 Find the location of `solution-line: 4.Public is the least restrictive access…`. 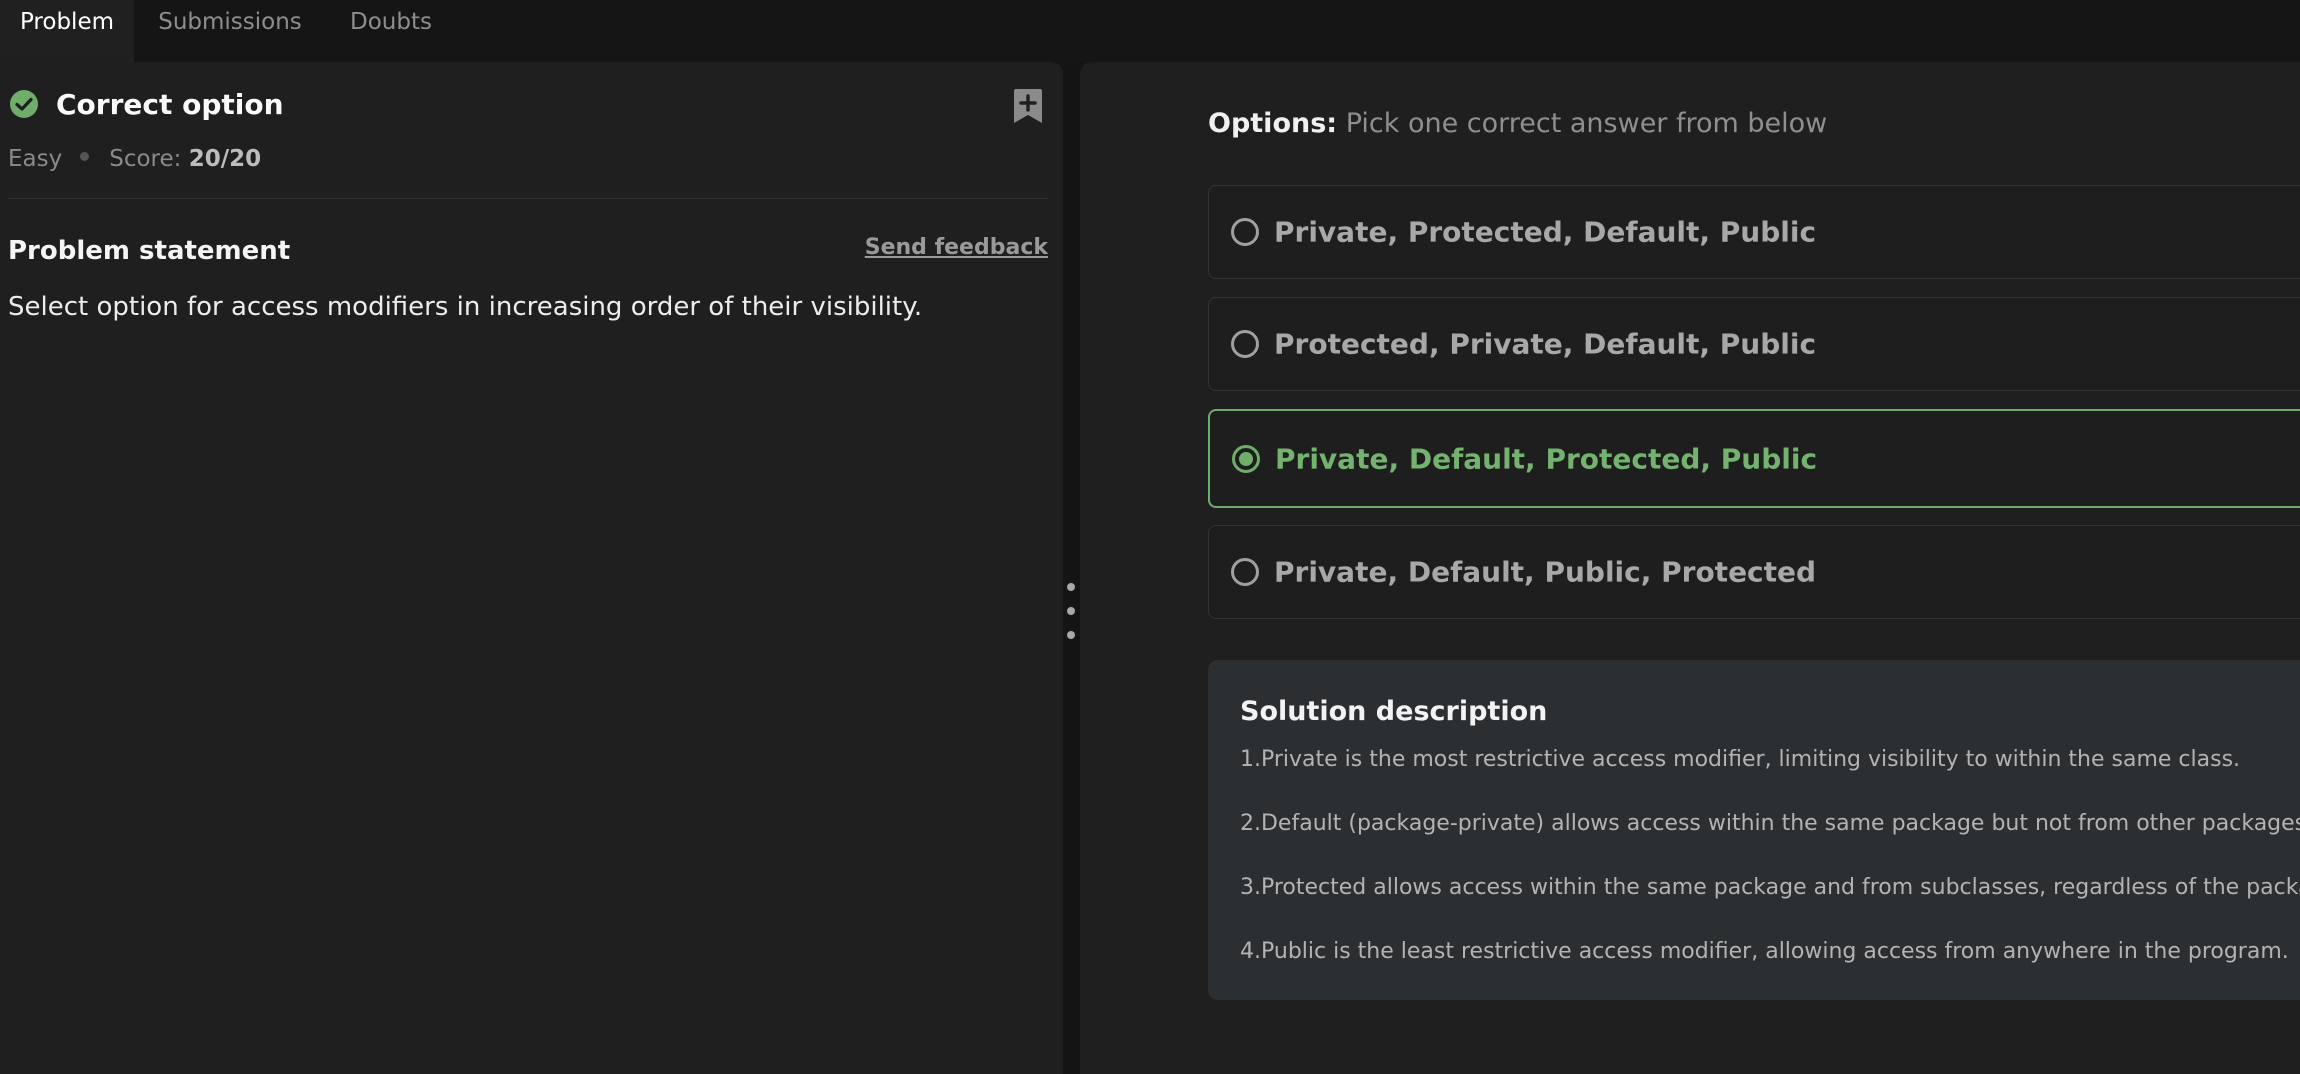

solution-line: 4.Public is the least restrictive access… is located at coordinates (1764, 951).